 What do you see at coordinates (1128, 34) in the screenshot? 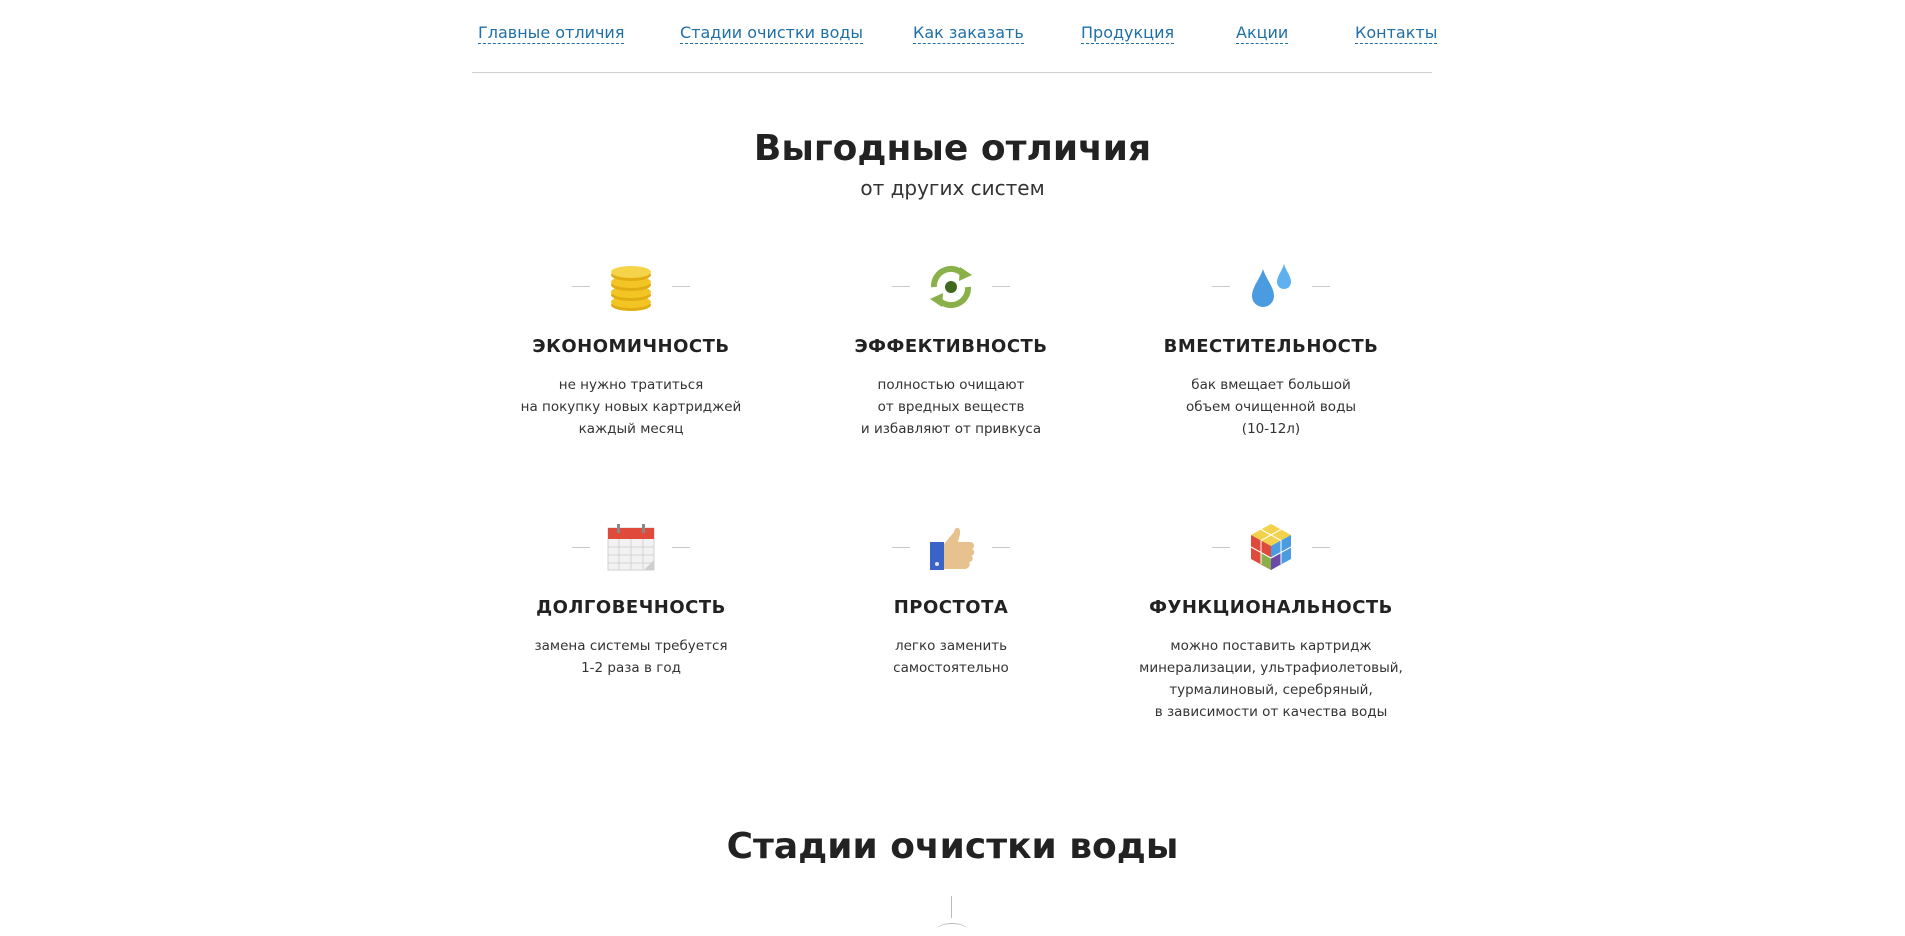
I see `nav-link-products: Продукция` at bounding box center [1128, 34].